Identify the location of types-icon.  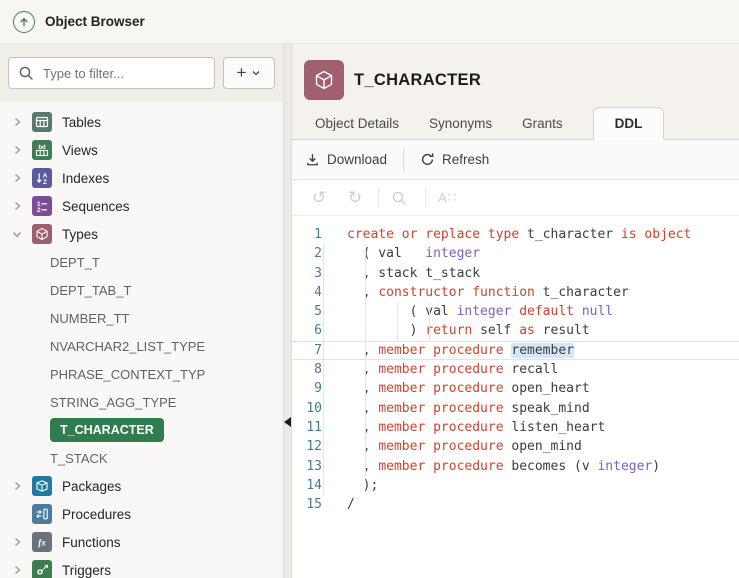
(42, 234).